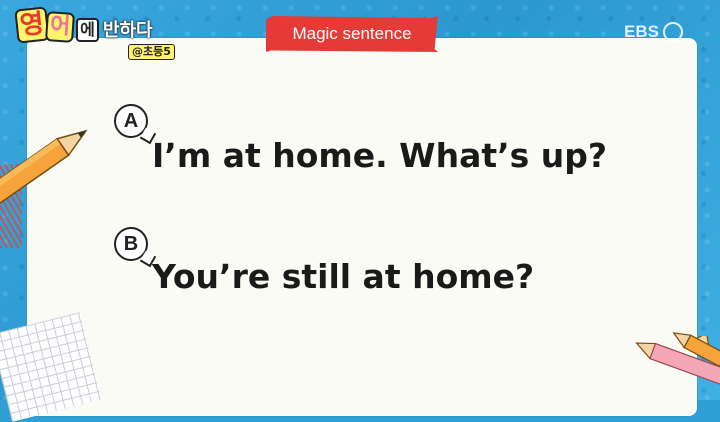 This screenshot has width=720, height=422. Describe the element at coordinates (127, 30) in the screenshot. I see `logo-char-4: 반하다` at that location.